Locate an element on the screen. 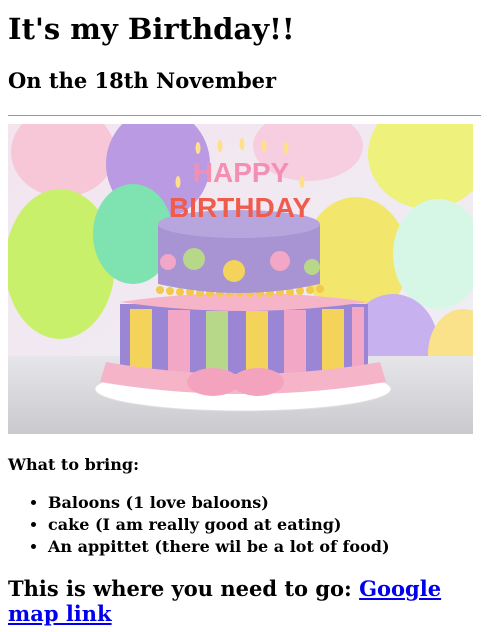 The image size is (489, 632). cake-text-bottom: BIRTHDAY is located at coordinates (240, 207).